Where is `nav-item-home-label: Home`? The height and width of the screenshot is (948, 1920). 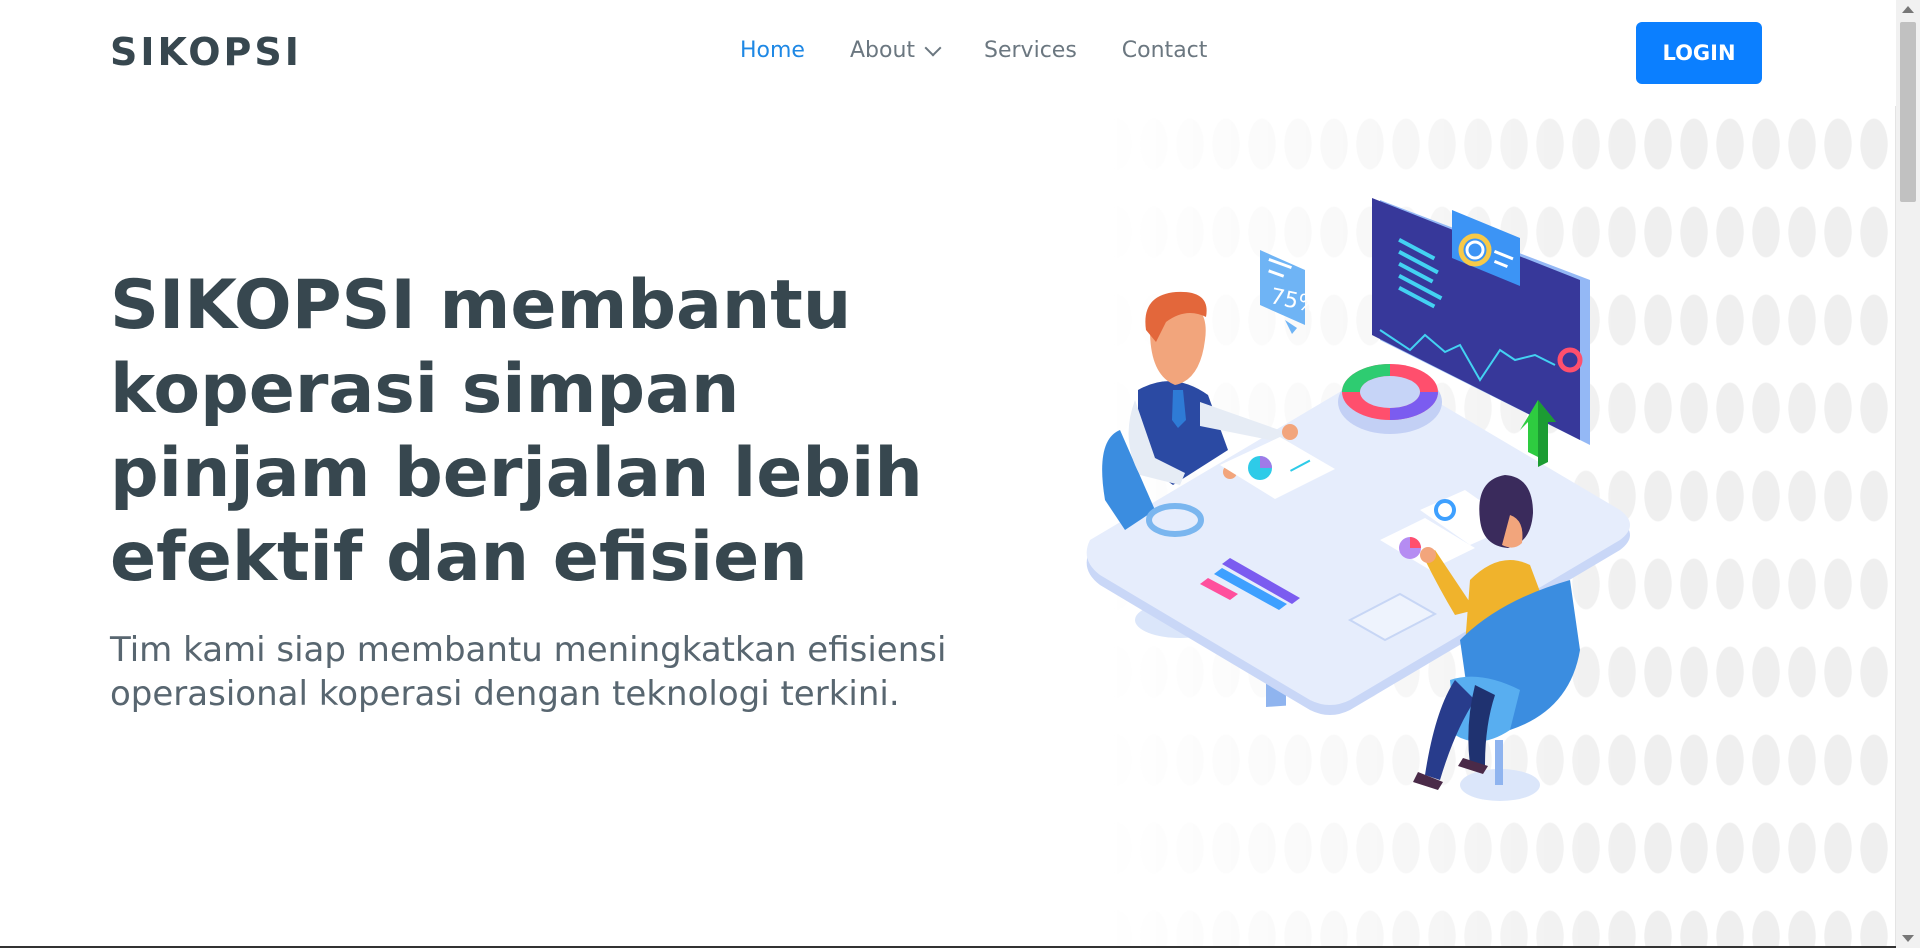
nav-item-home-label: Home is located at coordinates (772, 50).